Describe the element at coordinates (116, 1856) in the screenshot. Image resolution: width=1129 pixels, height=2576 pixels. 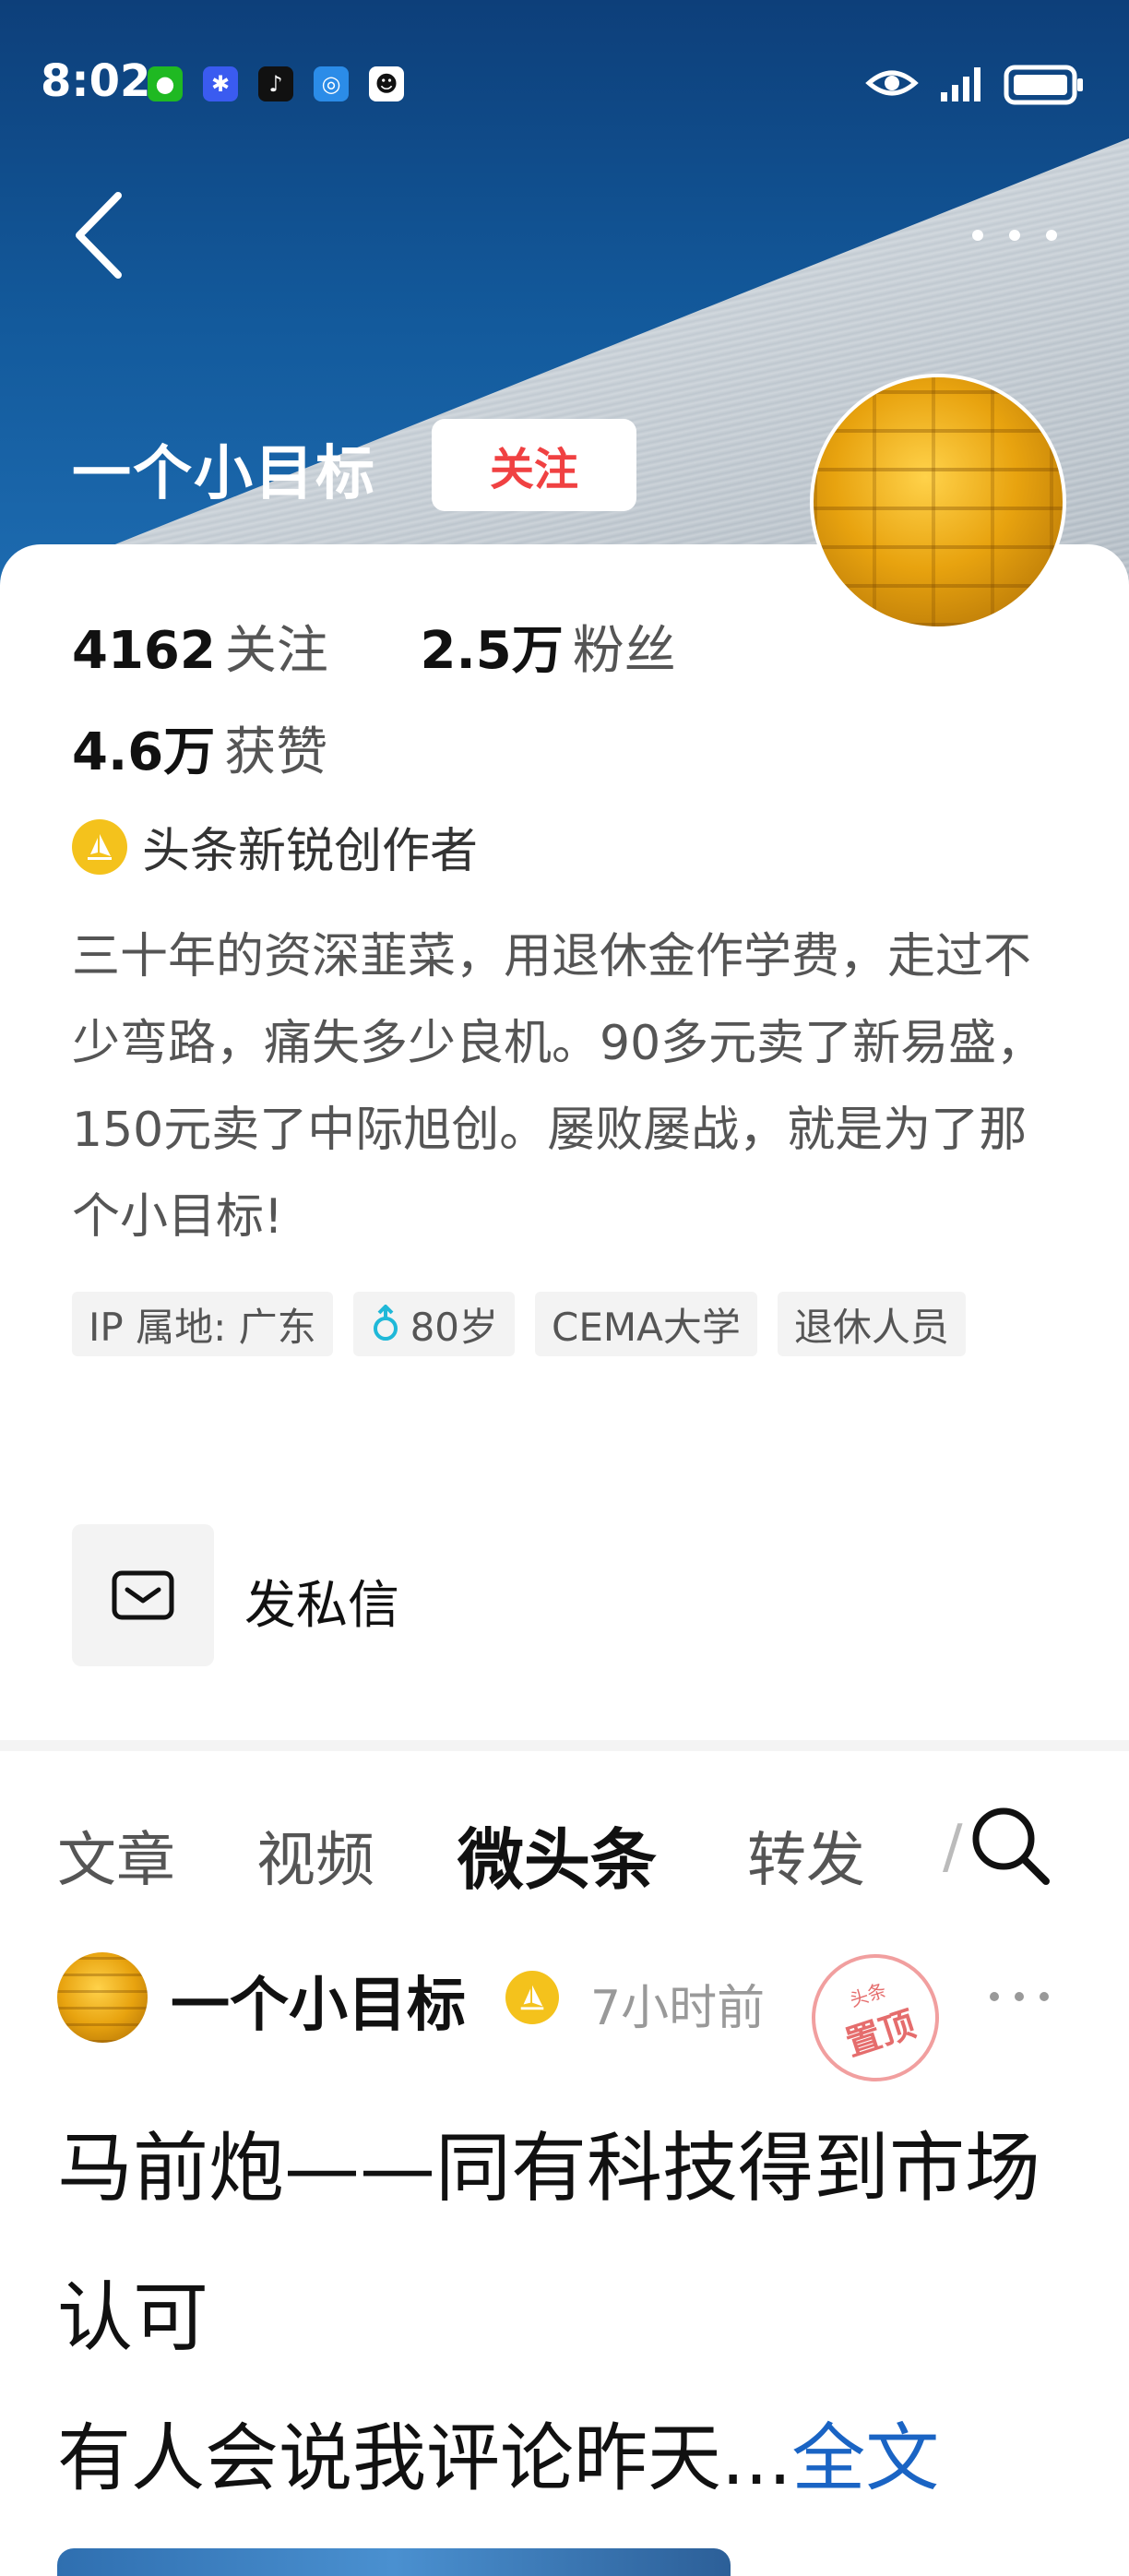
I see `tab-articles: 文章` at that location.